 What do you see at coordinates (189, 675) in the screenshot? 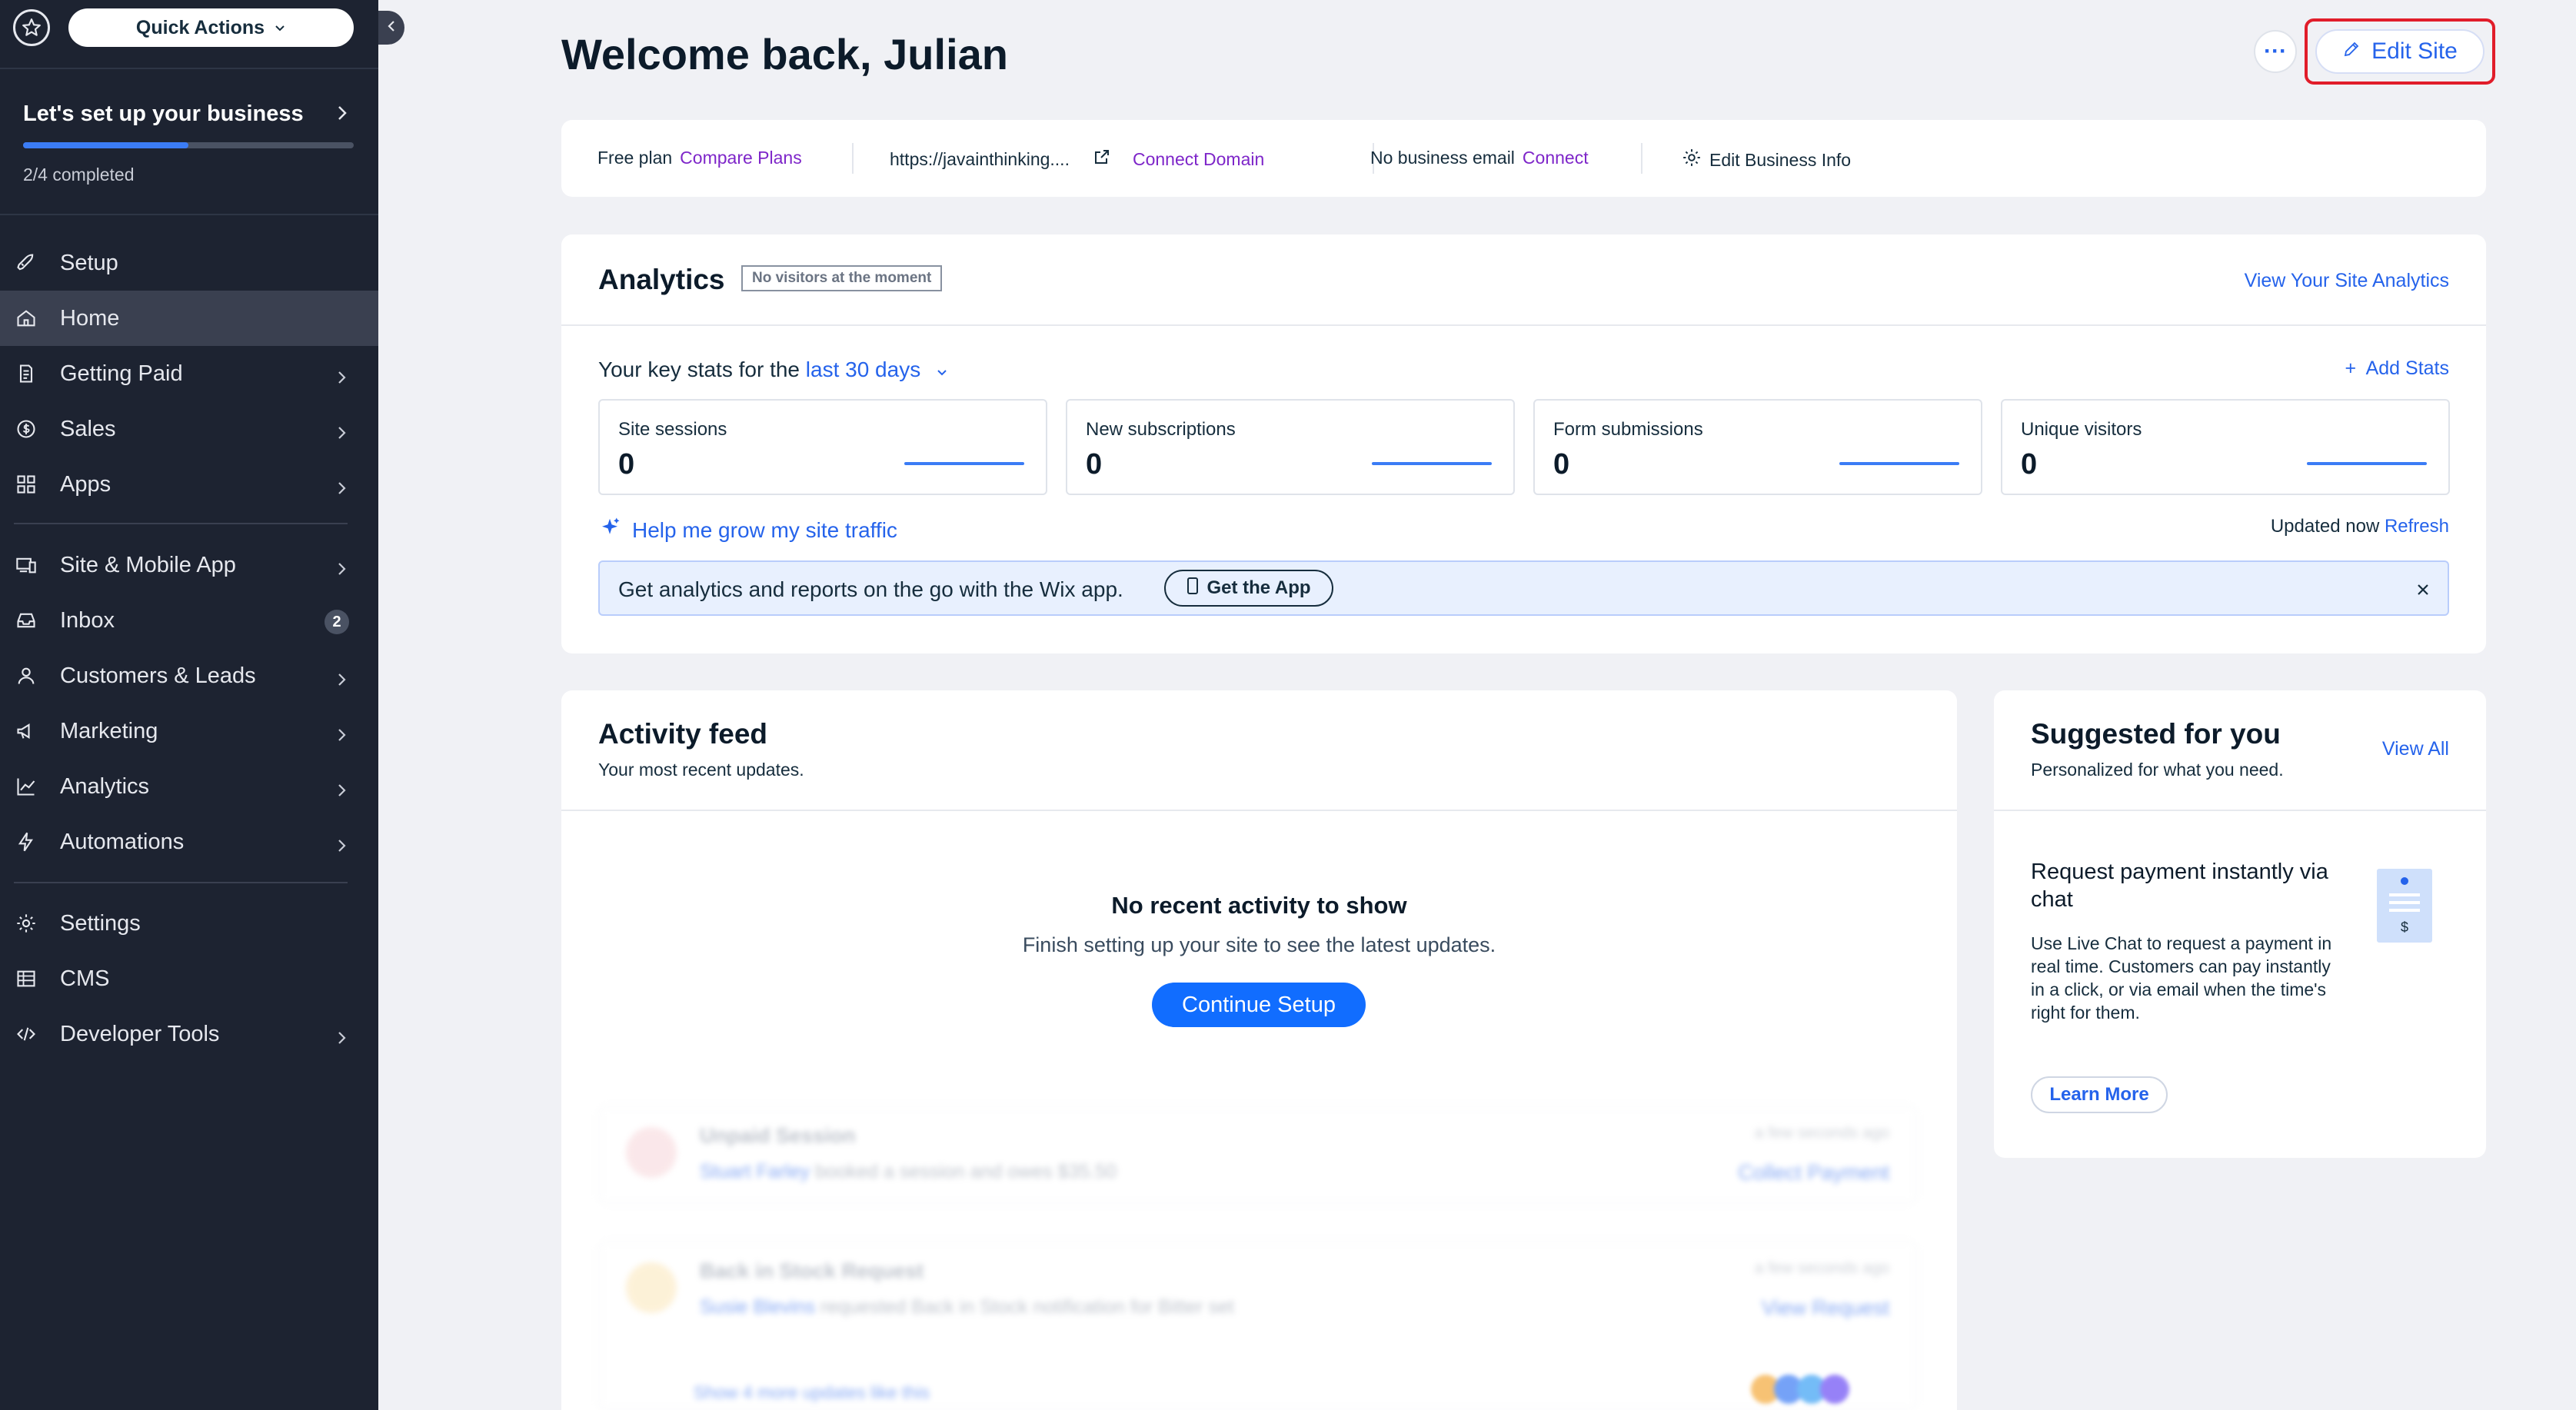
I see `sidebar-item-customers-leads: Customers & Leads` at bounding box center [189, 675].